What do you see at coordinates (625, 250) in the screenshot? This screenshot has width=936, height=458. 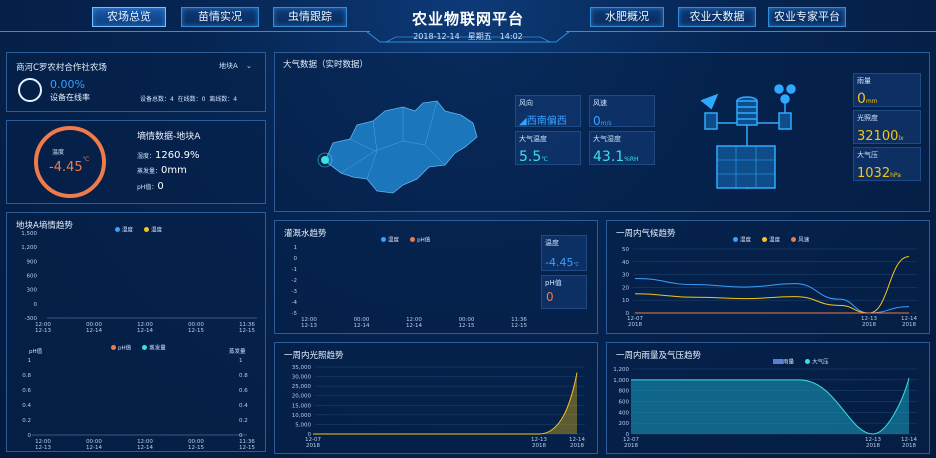 I see `climate-y-tick: 50` at bounding box center [625, 250].